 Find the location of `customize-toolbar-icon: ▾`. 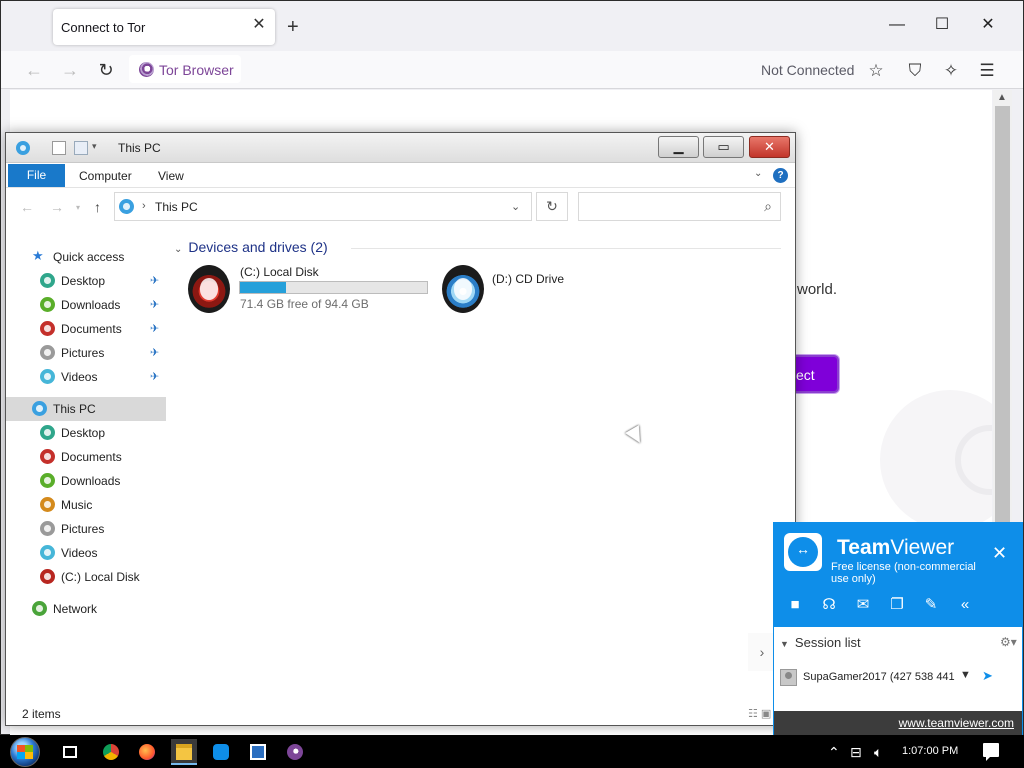

customize-toolbar-icon: ▾ is located at coordinates (94, 146).